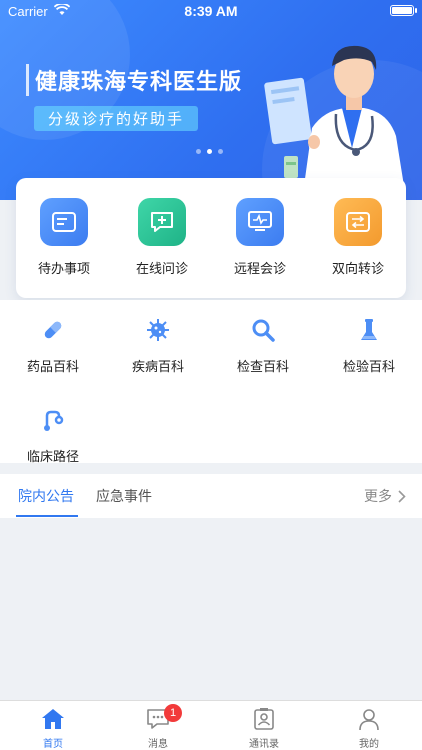 The image size is (422, 750). I want to click on grid-item-clinical-path: 临床路径, so click(53, 436).